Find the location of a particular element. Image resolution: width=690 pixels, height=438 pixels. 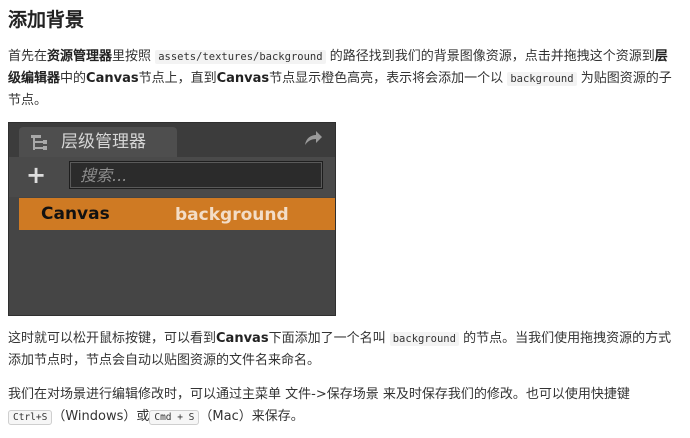

tree-node-canvas: Canvas background is located at coordinates (177, 214).